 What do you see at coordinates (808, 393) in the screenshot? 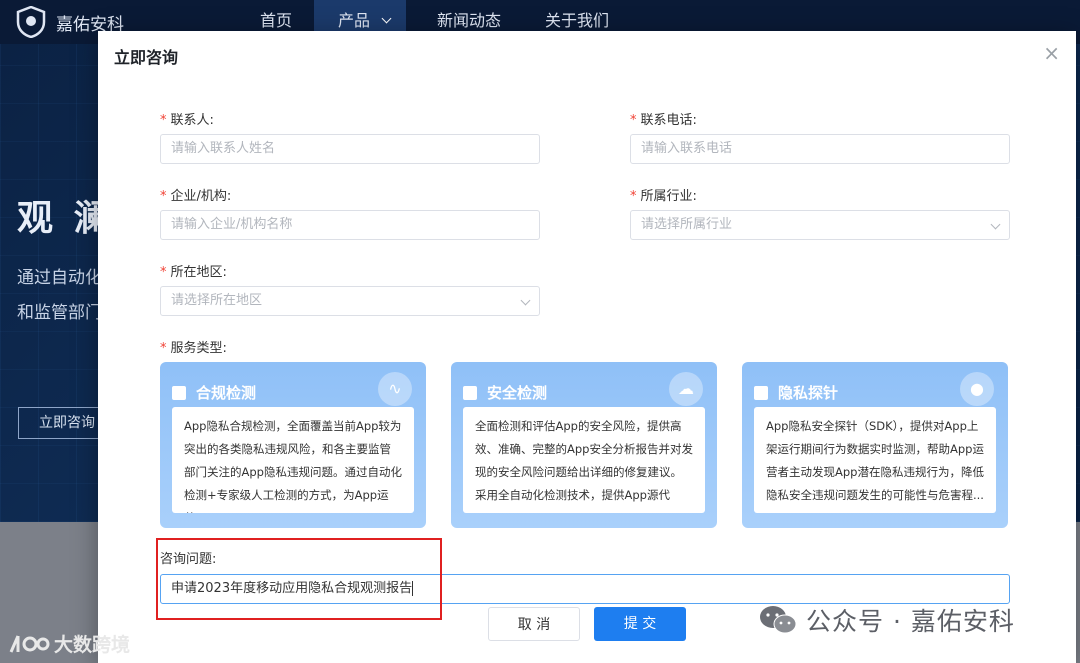
I see `card-title: 隐私探针` at bounding box center [808, 393].